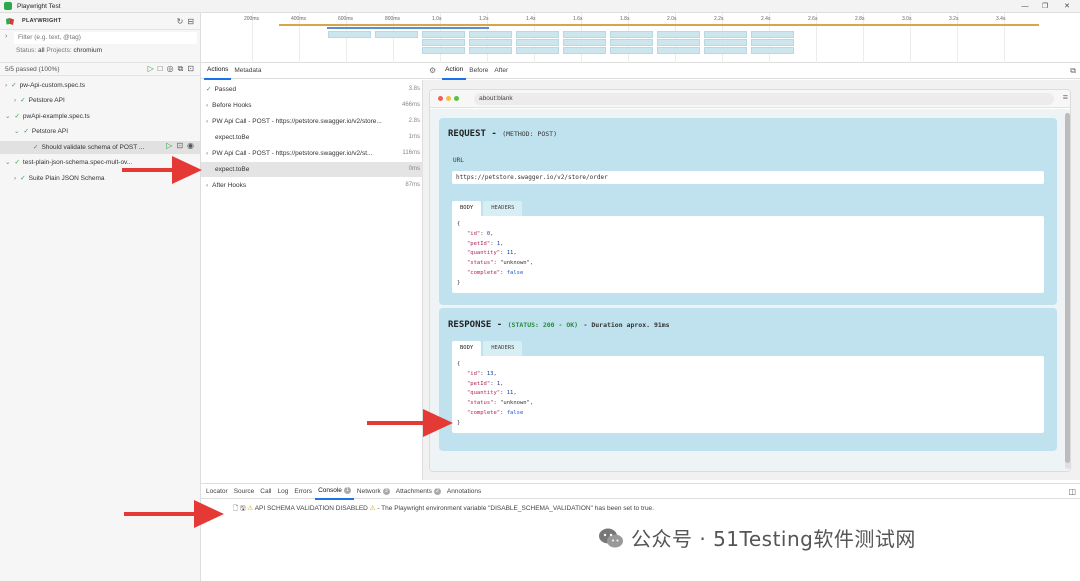 The image size is (1080, 581). I want to click on window-titlebar: Playwright Test — ❐ ✕, so click(540, 6).